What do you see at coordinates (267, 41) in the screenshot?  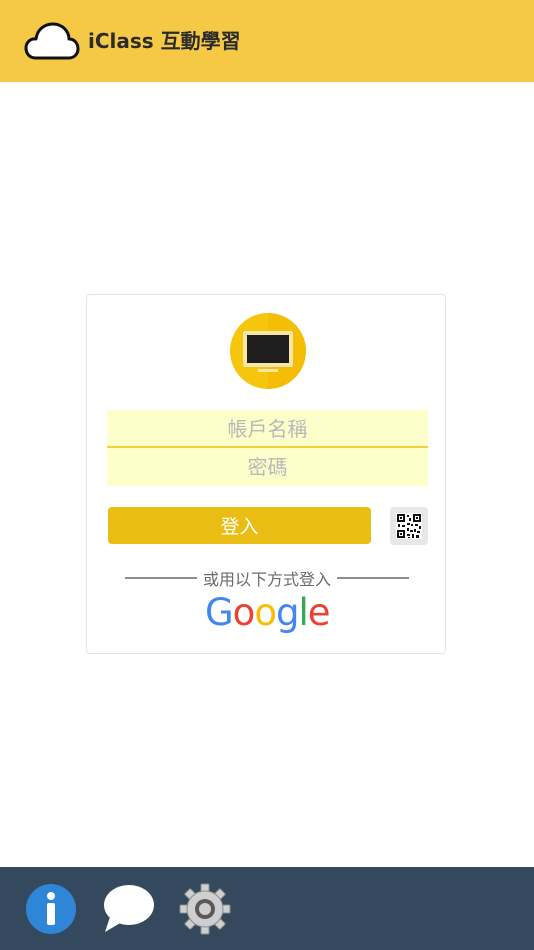 I see `app-header: iClass 互動學習` at bounding box center [267, 41].